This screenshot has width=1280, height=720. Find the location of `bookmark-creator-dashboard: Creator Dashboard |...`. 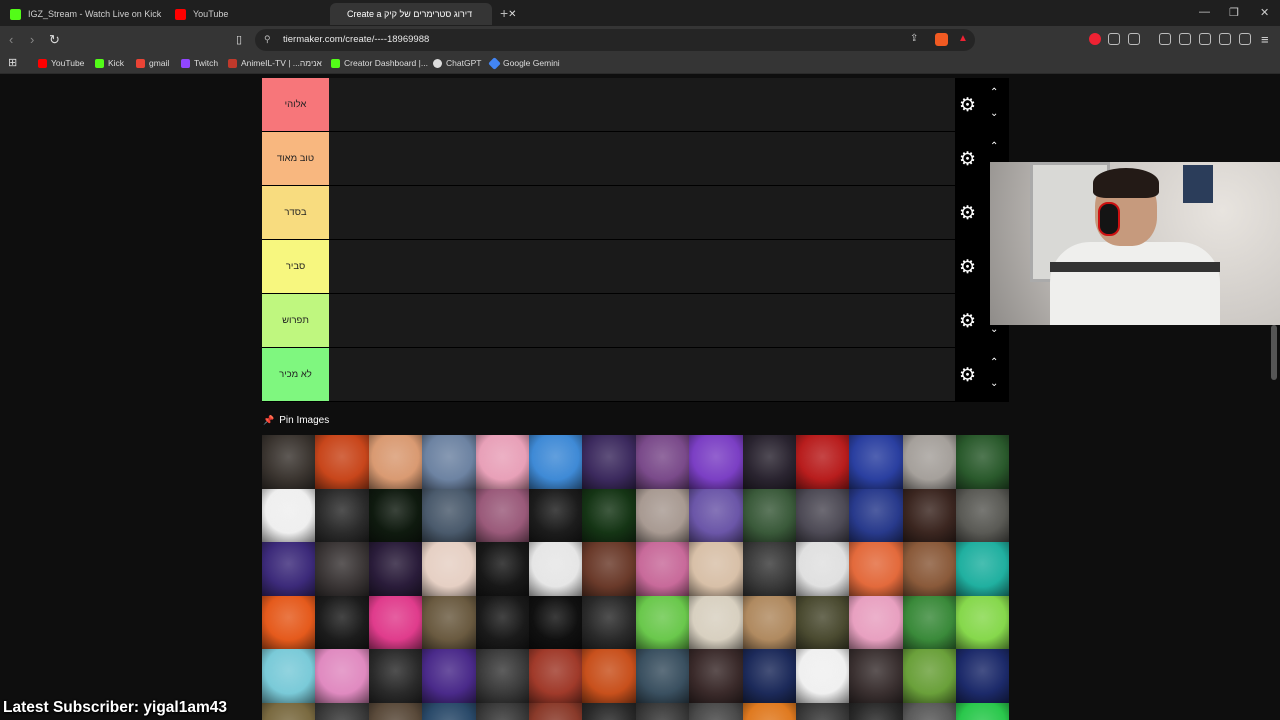

bookmark-creator-dashboard: Creator Dashboard |... is located at coordinates (379, 63).